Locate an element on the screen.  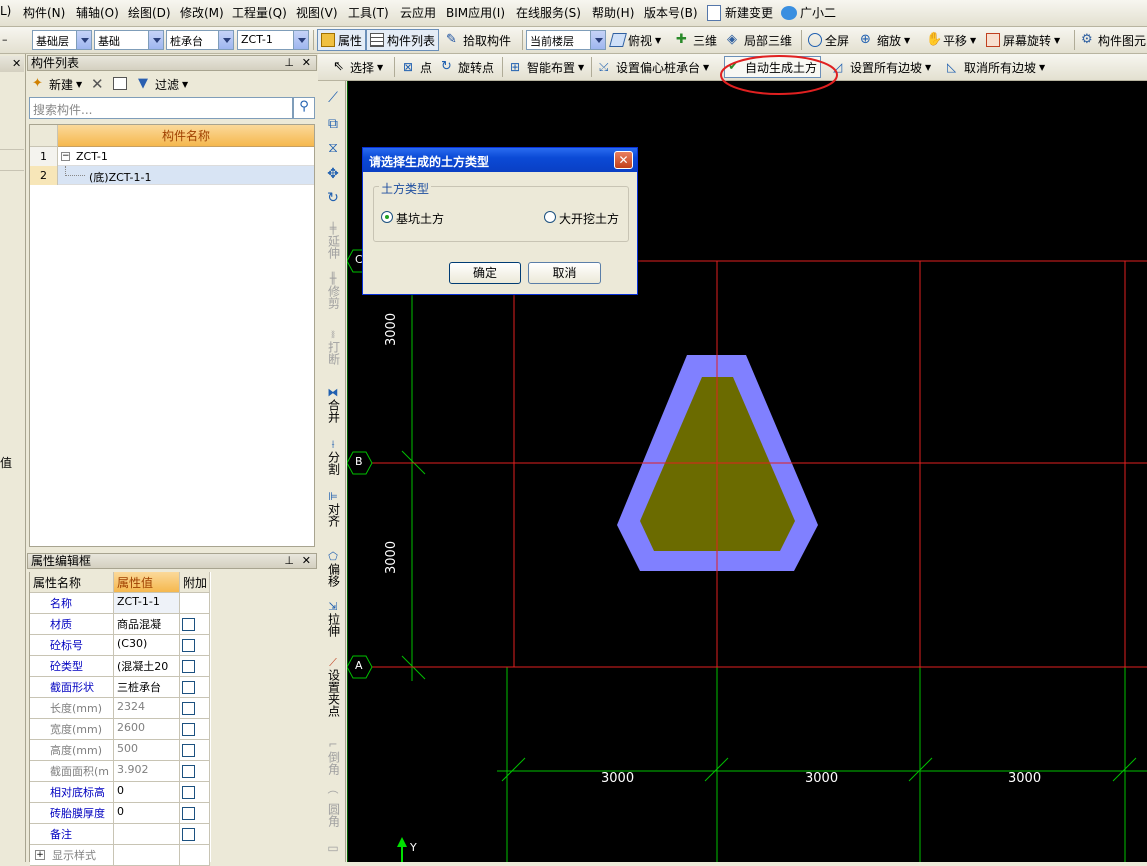
floor-select: 当前楼层 is located at coordinates (566, 40).